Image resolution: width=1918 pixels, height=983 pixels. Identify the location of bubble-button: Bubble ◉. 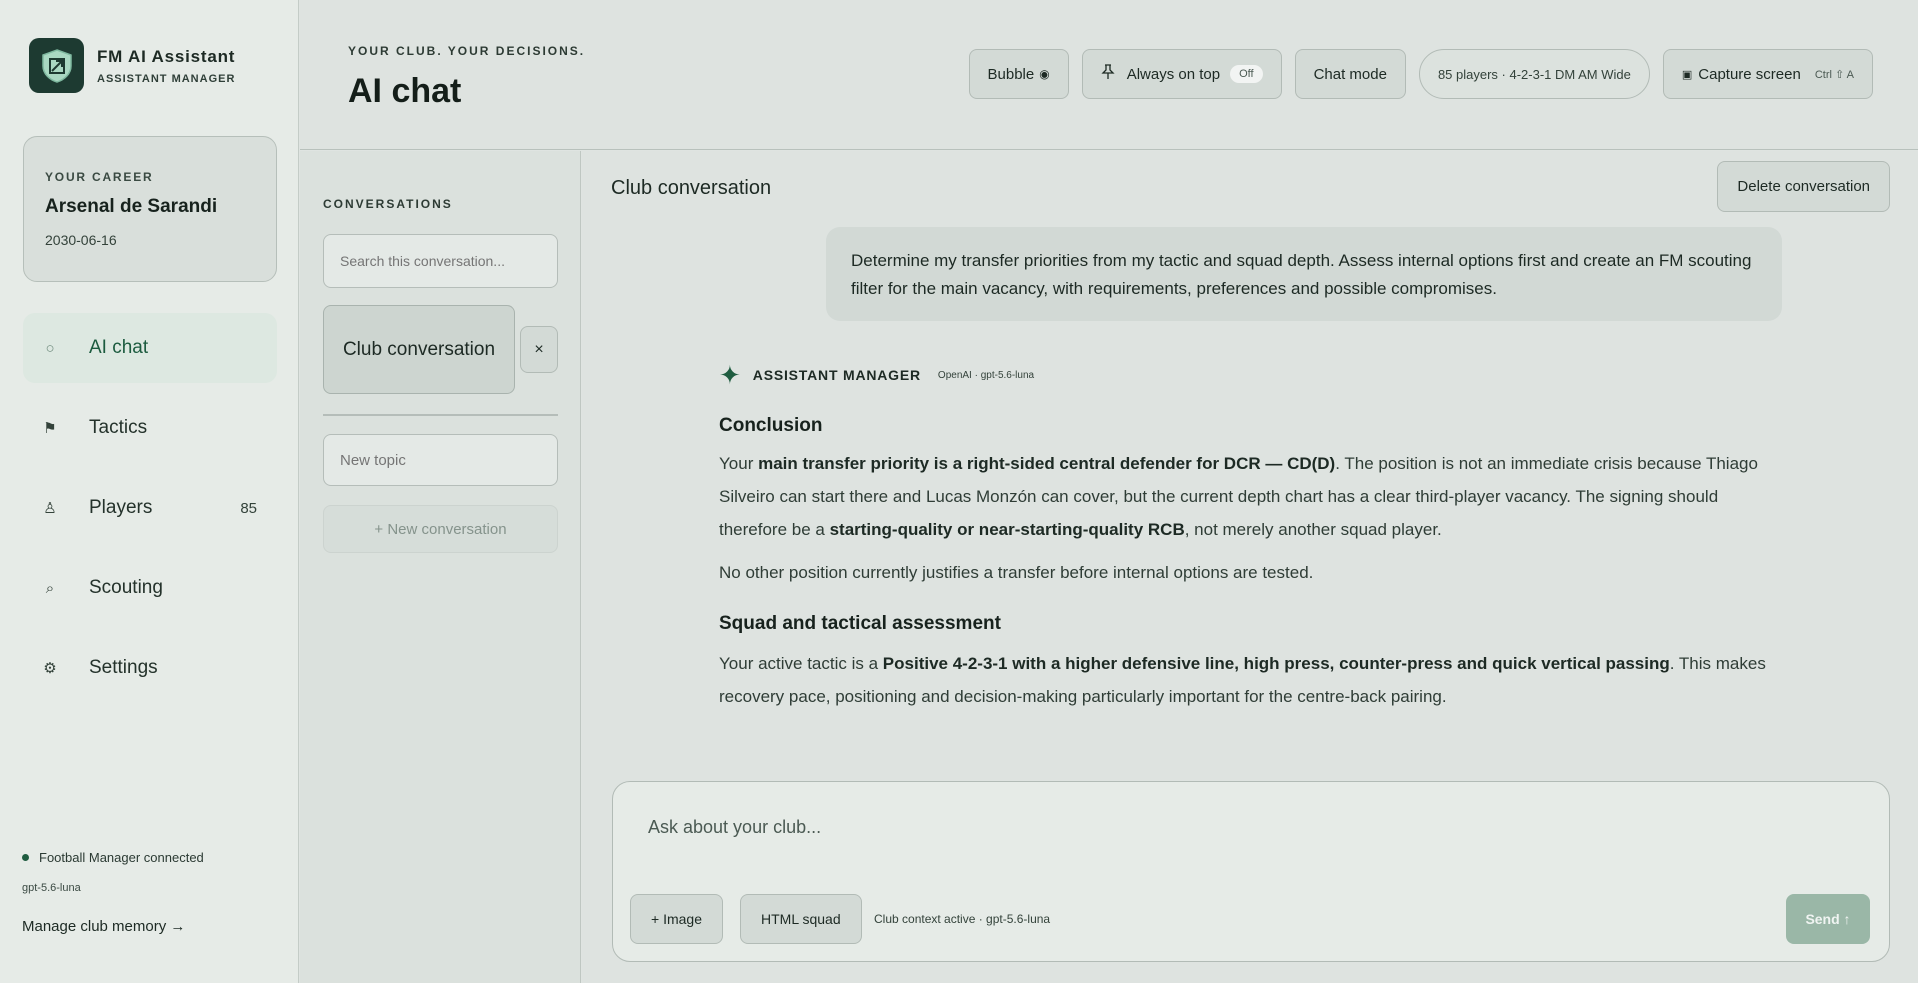
(1018, 74).